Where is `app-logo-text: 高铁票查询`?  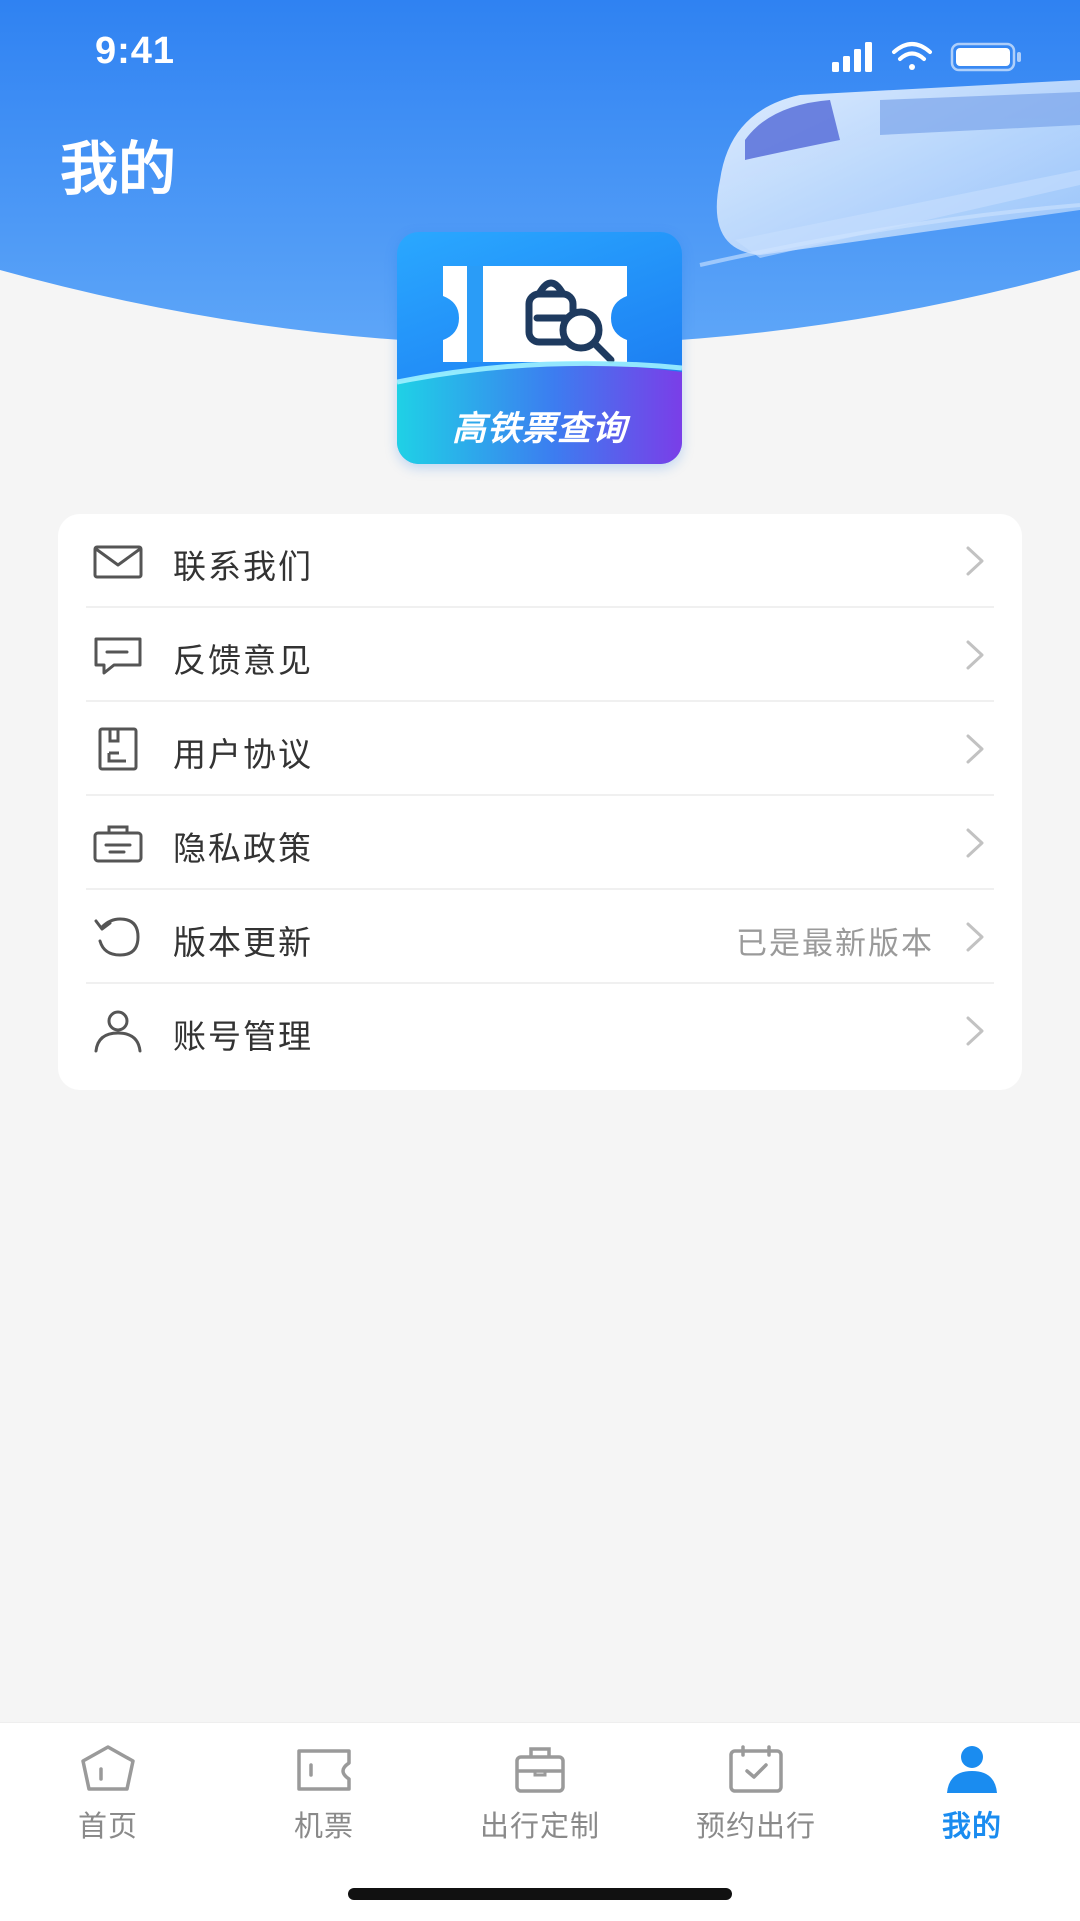 app-logo-text: 高铁票查询 is located at coordinates (539, 429).